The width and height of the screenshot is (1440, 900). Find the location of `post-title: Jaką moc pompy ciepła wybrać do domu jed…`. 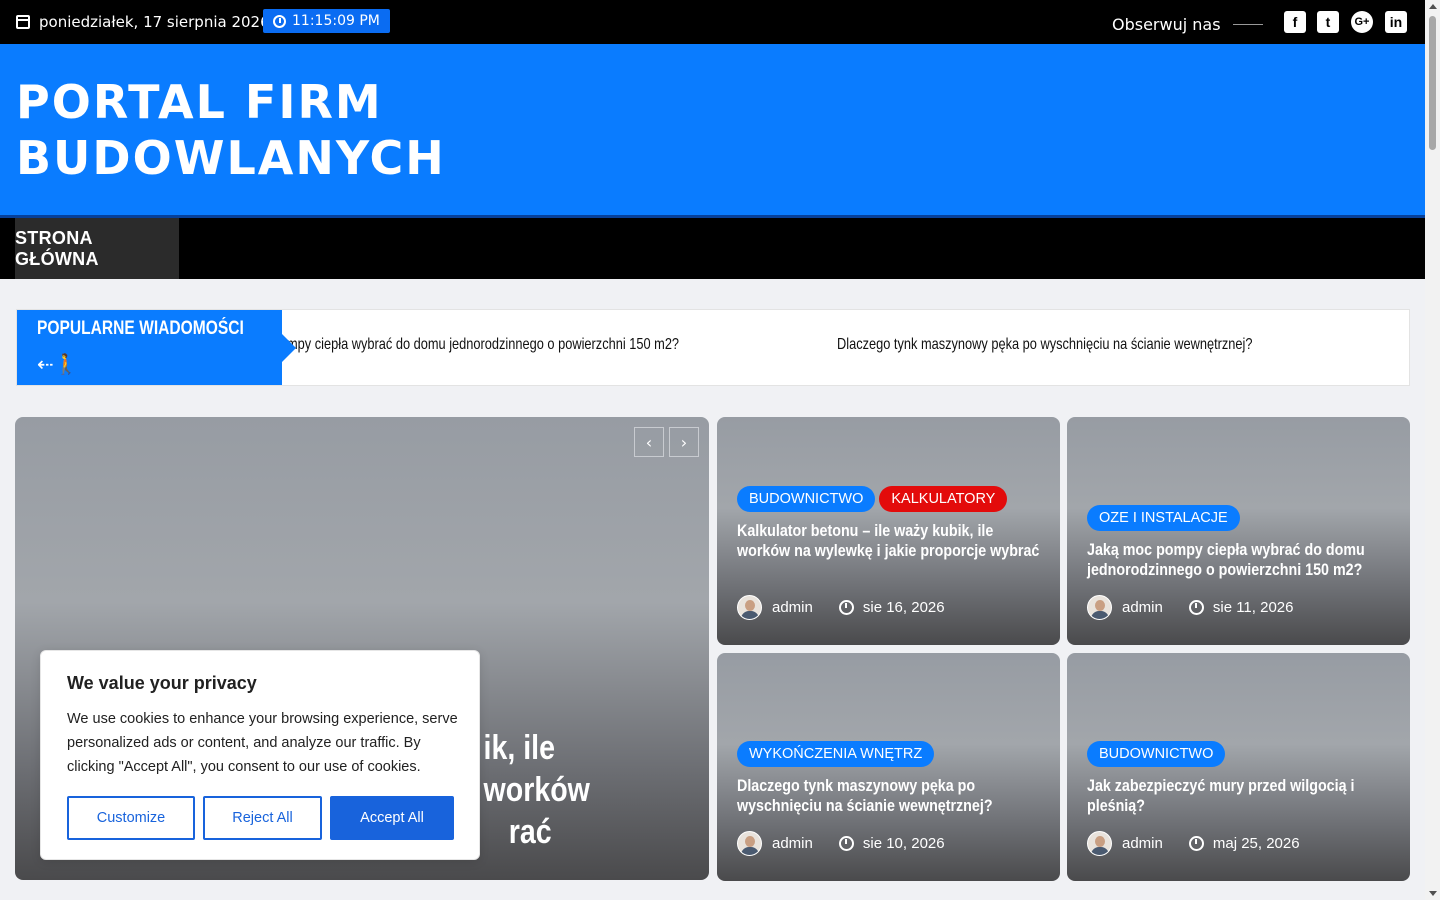

post-title: Jaką moc pompy ciepła wybrać do domu jed… is located at coordinates (1238, 560).